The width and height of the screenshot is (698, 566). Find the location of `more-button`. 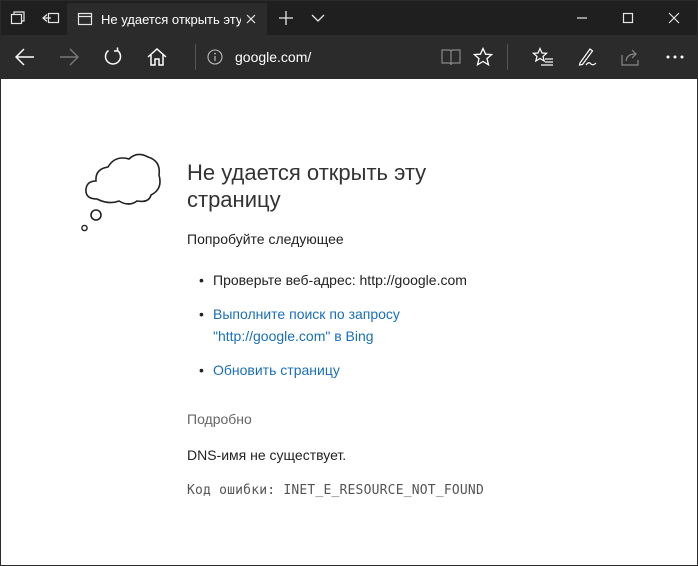

more-button is located at coordinates (675, 57).